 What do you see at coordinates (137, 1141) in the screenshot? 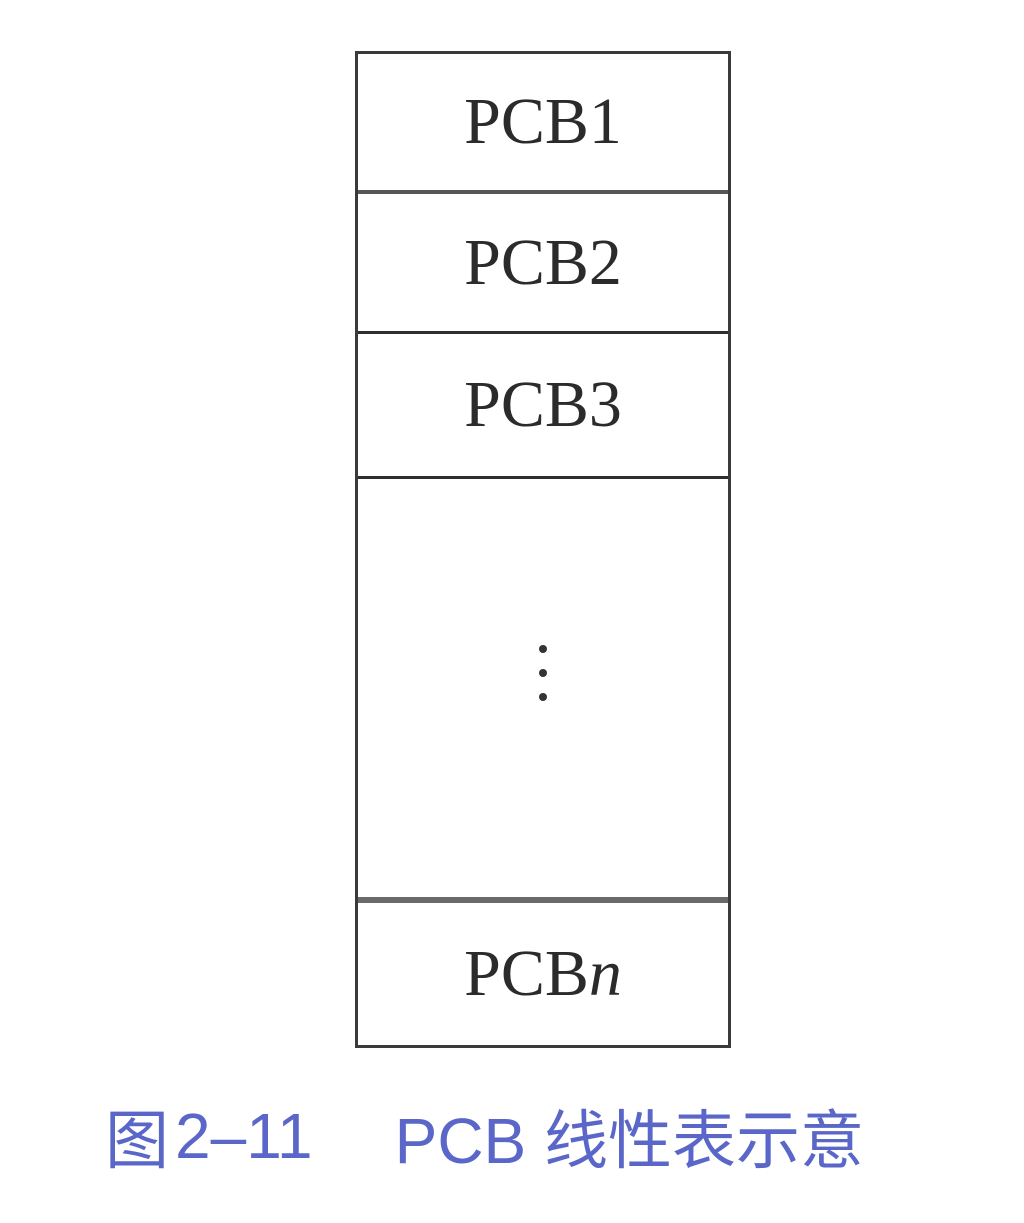
I see `figure-caption-label: 图` at bounding box center [137, 1141].